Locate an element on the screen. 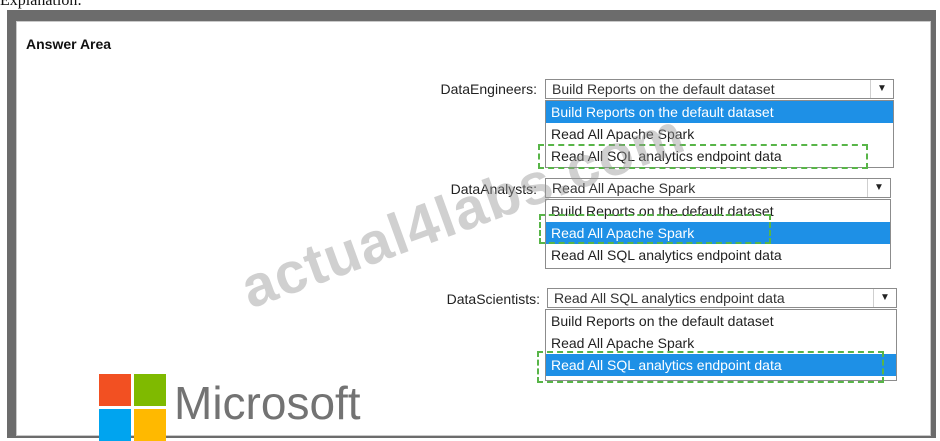 This screenshot has height=441, width=940. datascientists-dropdown: Read All SQL analytics endpoint data ▼ is located at coordinates (722, 298).